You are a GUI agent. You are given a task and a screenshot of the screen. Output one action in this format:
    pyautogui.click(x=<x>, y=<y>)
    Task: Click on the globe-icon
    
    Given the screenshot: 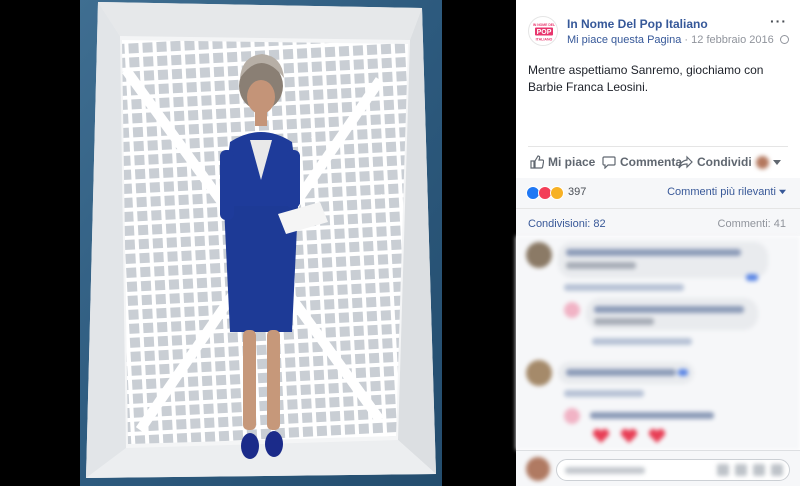 What is the action you would take?
    pyautogui.click(x=784, y=39)
    